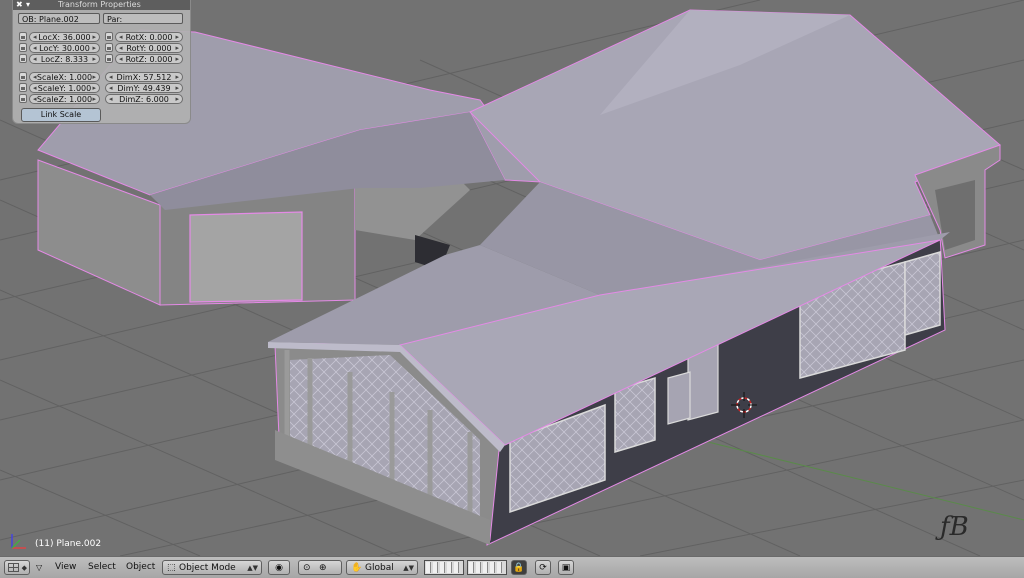 The height and width of the screenshot is (578, 1024). What do you see at coordinates (64, 59) in the screenshot?
I see `loc-z-field: ◂ LocZ: 8.333 ▸` at bounding box center [64, 59].